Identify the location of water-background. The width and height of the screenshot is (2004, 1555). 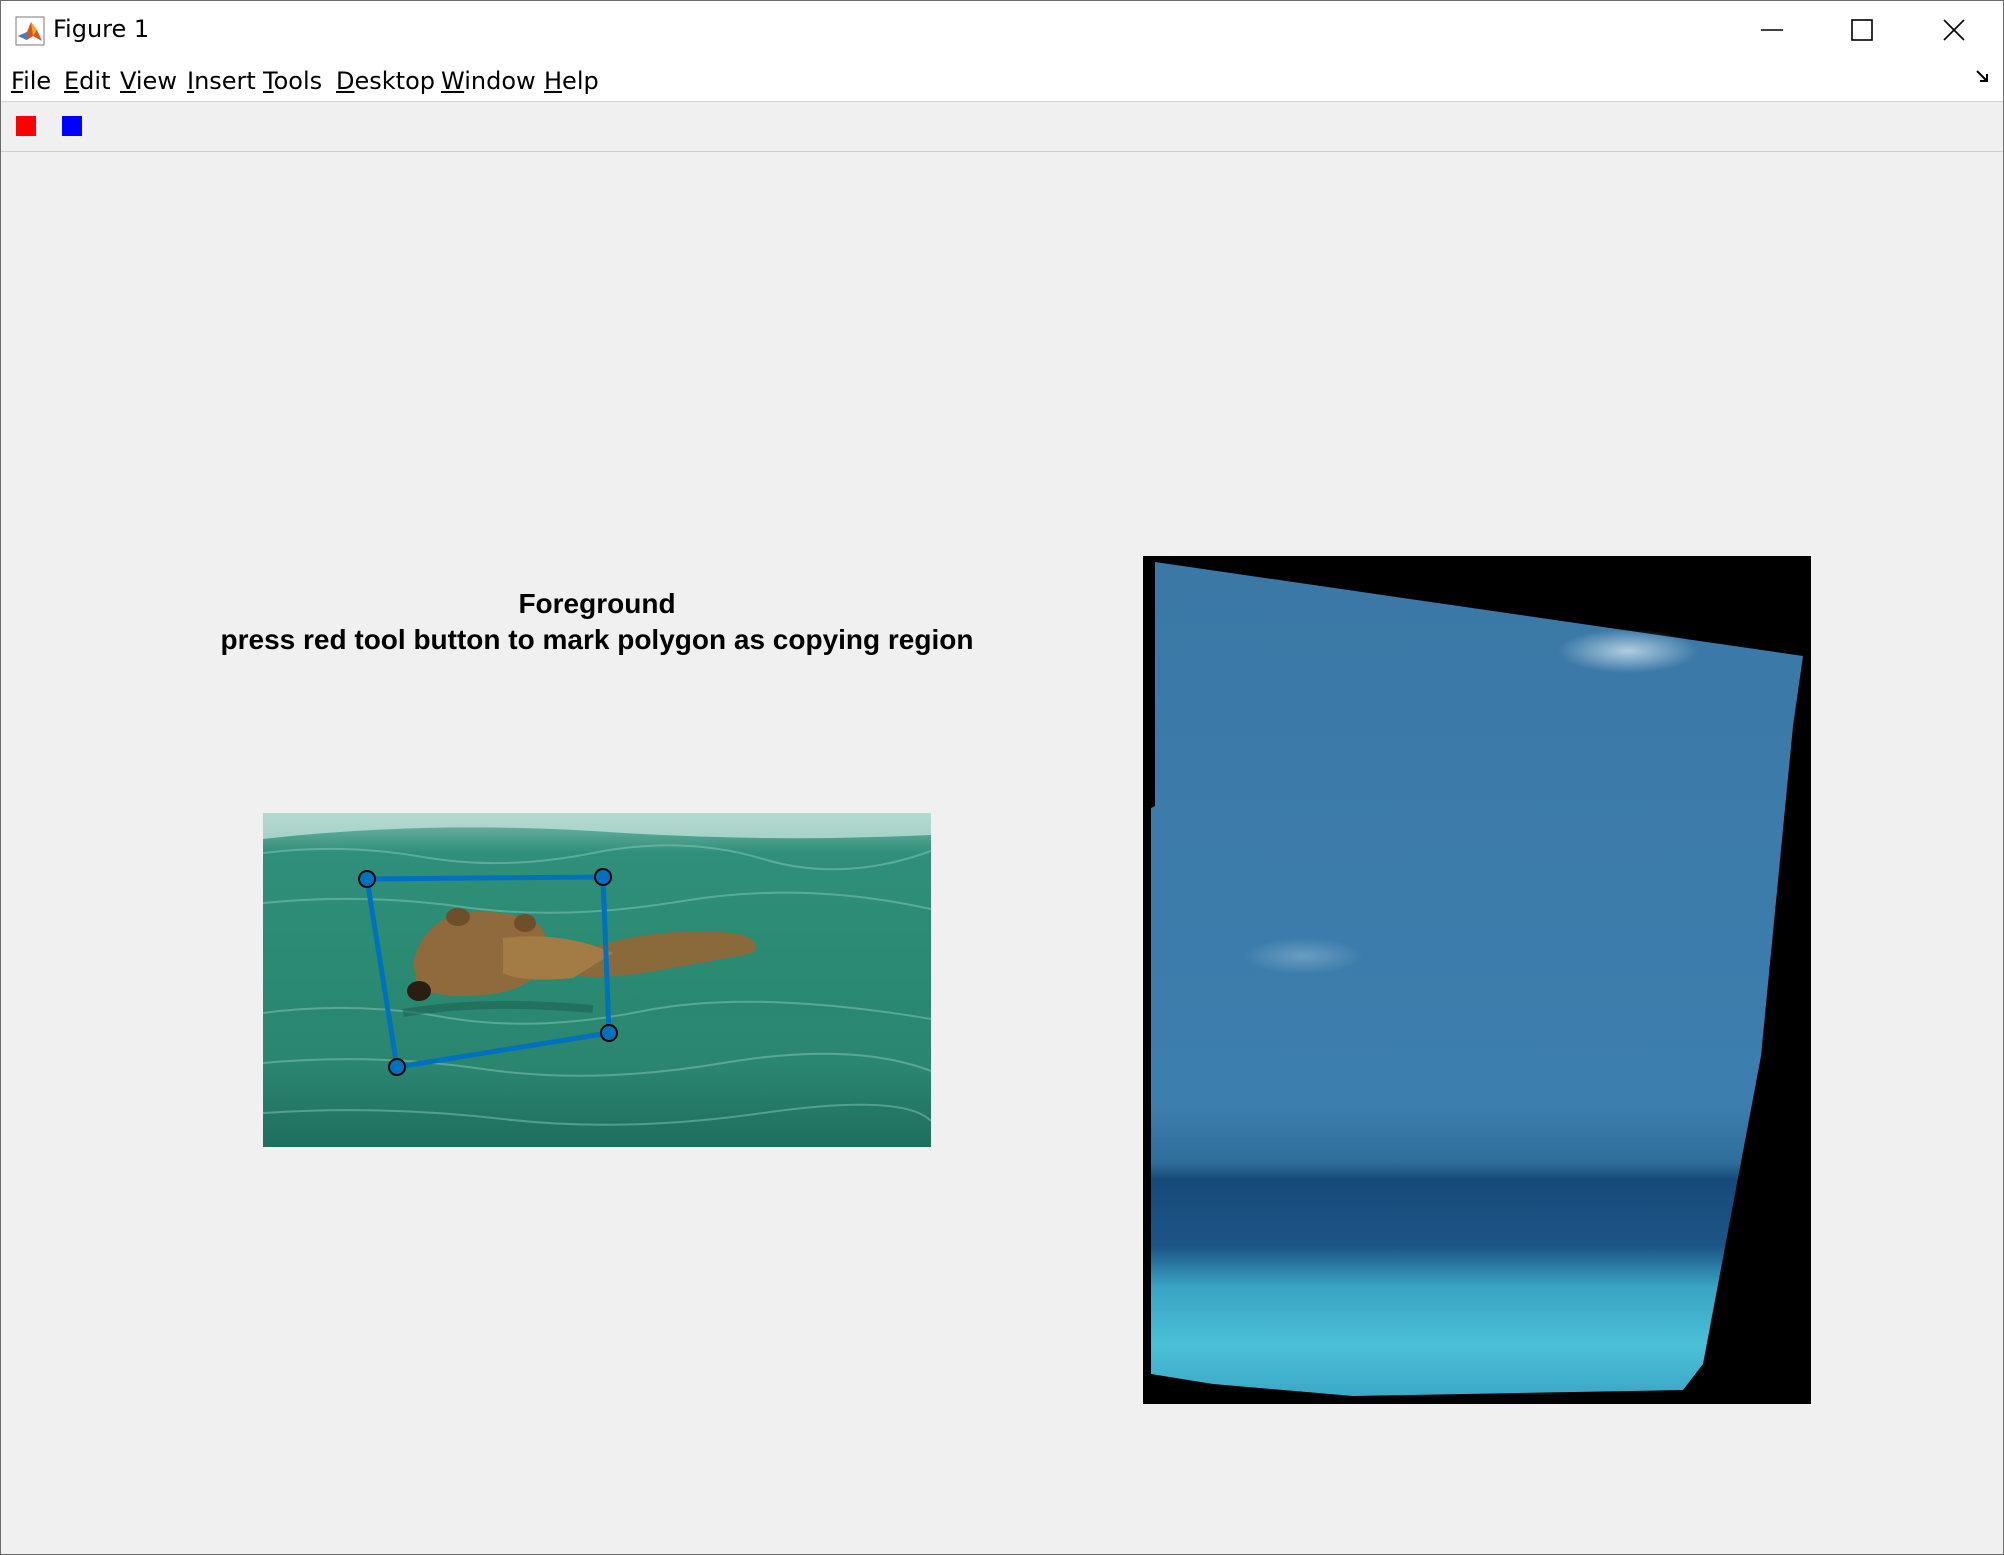
(597, 980).